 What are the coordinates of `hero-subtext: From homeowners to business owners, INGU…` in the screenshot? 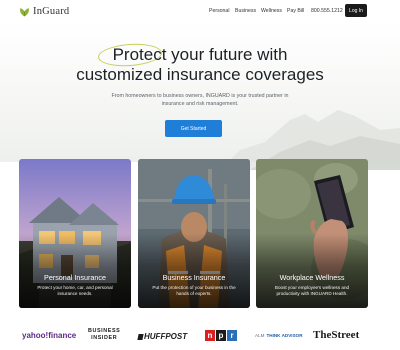 It's located at (200, 100).